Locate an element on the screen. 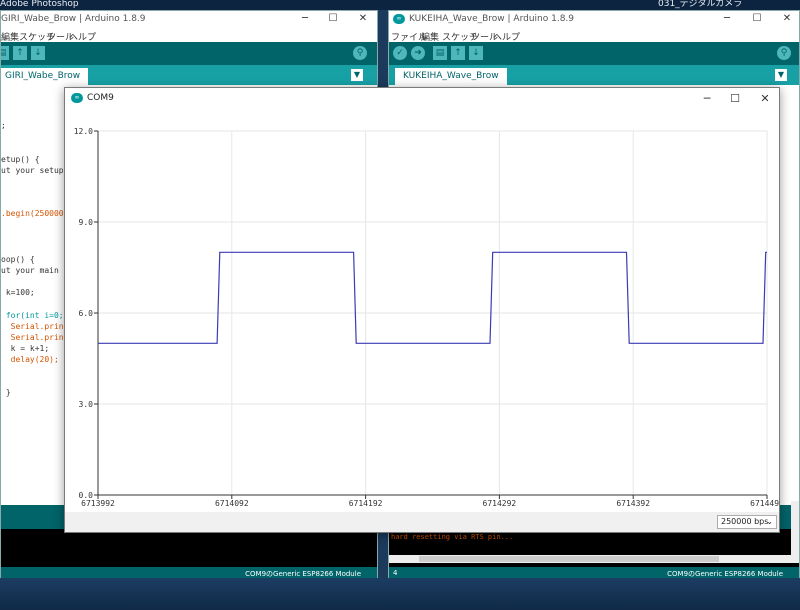  code-line: k=100; is located at coordinates (18, 292).